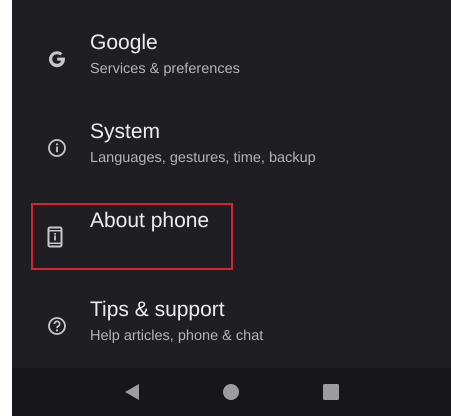 Image resolution: width=451 pixels, height=416 pixels. Describe the element at coordinates (182, 147) in the screenshot. I see `settings-item: System Languages, gestures, time, backup` at that location.